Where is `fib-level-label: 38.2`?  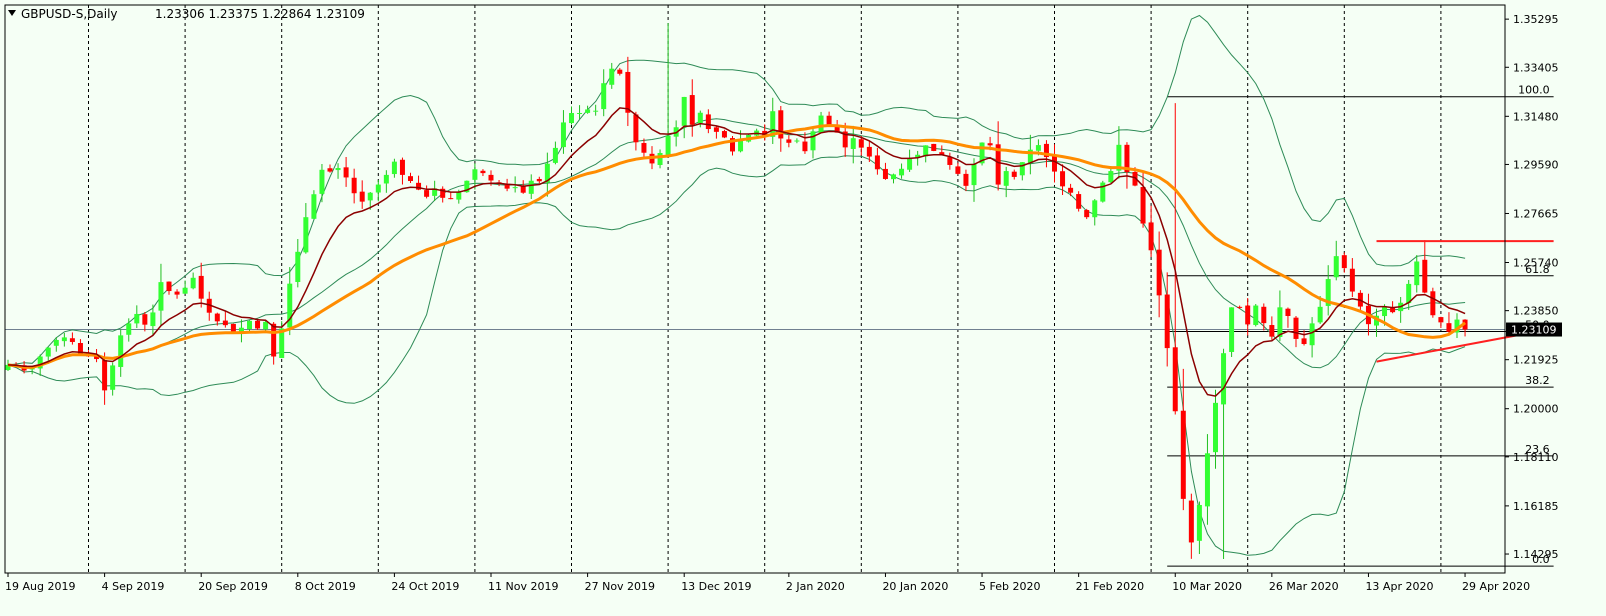
fib-level-label: 38.2 is located at coordinates (1537, 380).